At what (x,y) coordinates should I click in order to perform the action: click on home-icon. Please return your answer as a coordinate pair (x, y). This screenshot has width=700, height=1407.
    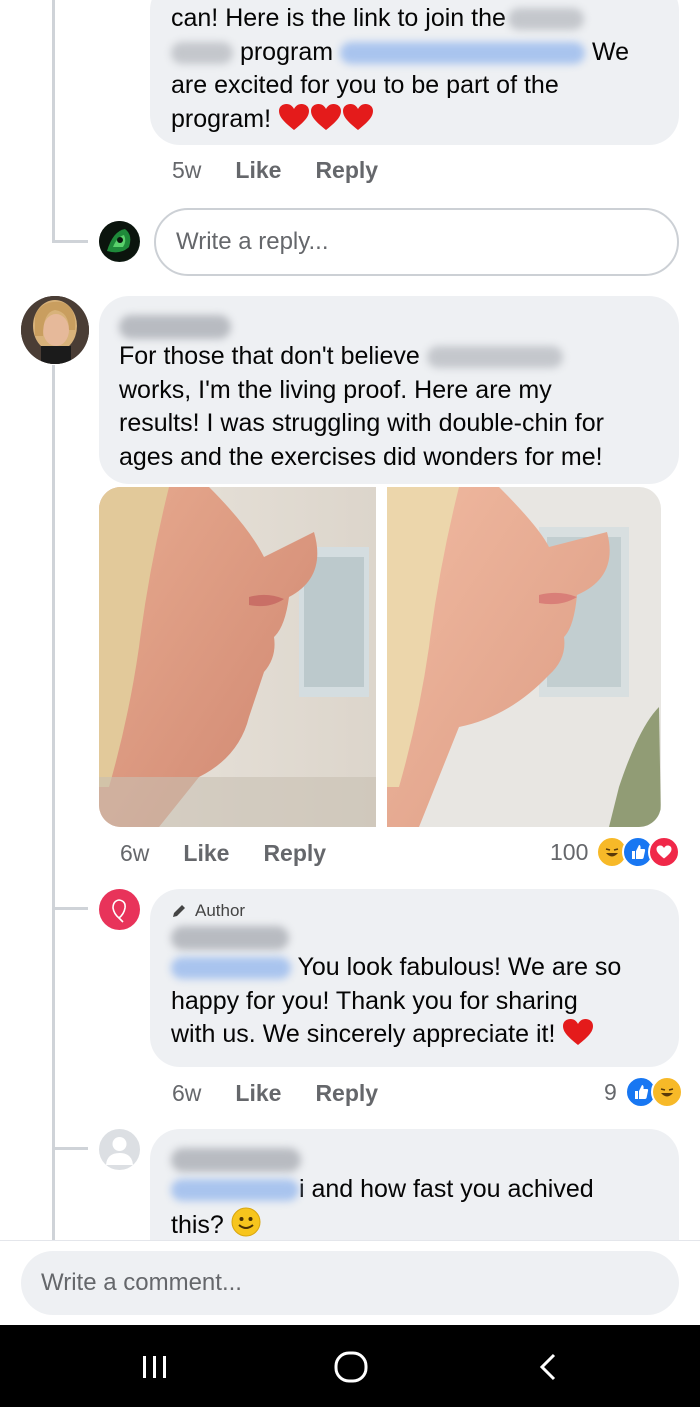
    Looking at the image, I should click on (351, 1367).